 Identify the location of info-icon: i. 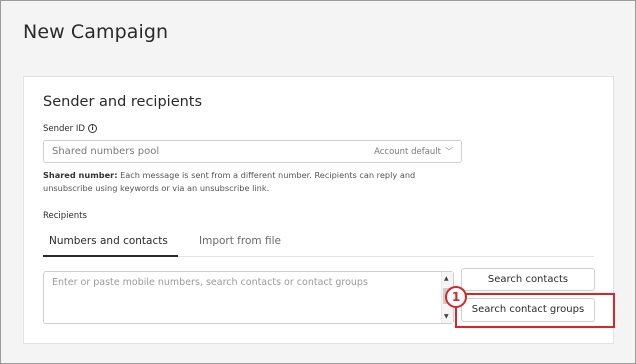
(92, 128).